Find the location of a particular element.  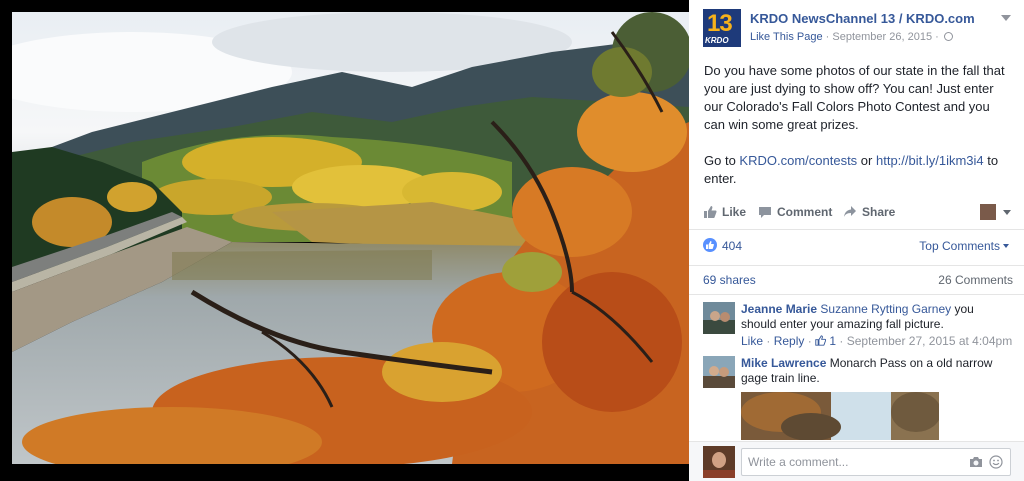

comment-mention: Suzanne Rytting Garney is located at coordinates (885, 309).